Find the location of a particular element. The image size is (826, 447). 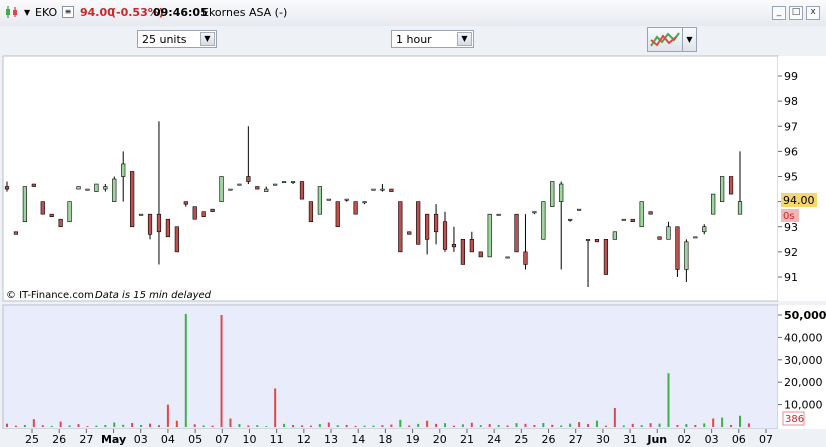

date-tick-label: 18 is located at coordinates (385, 439).